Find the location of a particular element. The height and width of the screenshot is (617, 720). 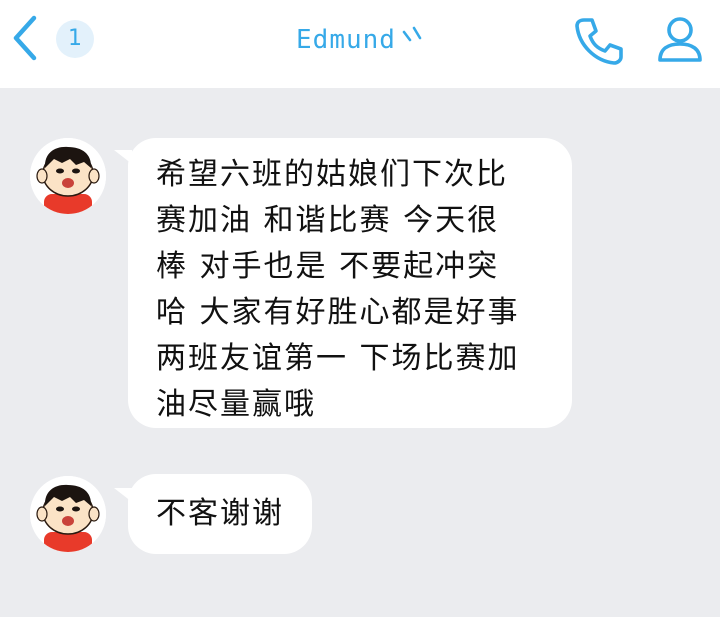

call-button is located at coordinates (599, 41).